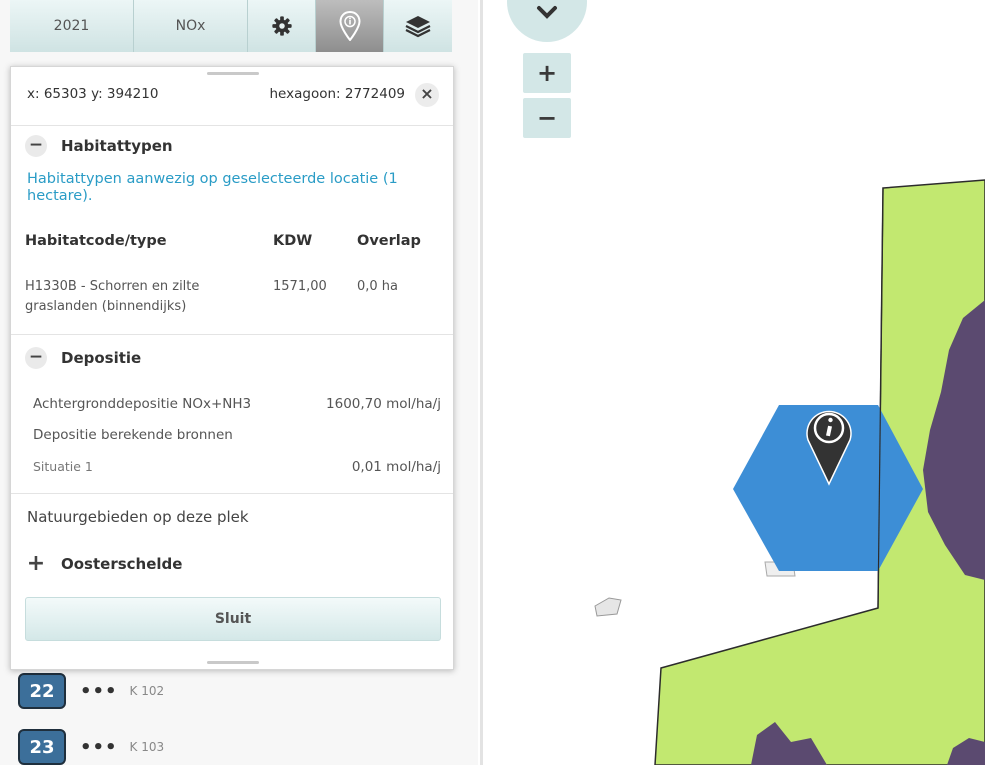  I want to click on small-plot, so click(608, 607).